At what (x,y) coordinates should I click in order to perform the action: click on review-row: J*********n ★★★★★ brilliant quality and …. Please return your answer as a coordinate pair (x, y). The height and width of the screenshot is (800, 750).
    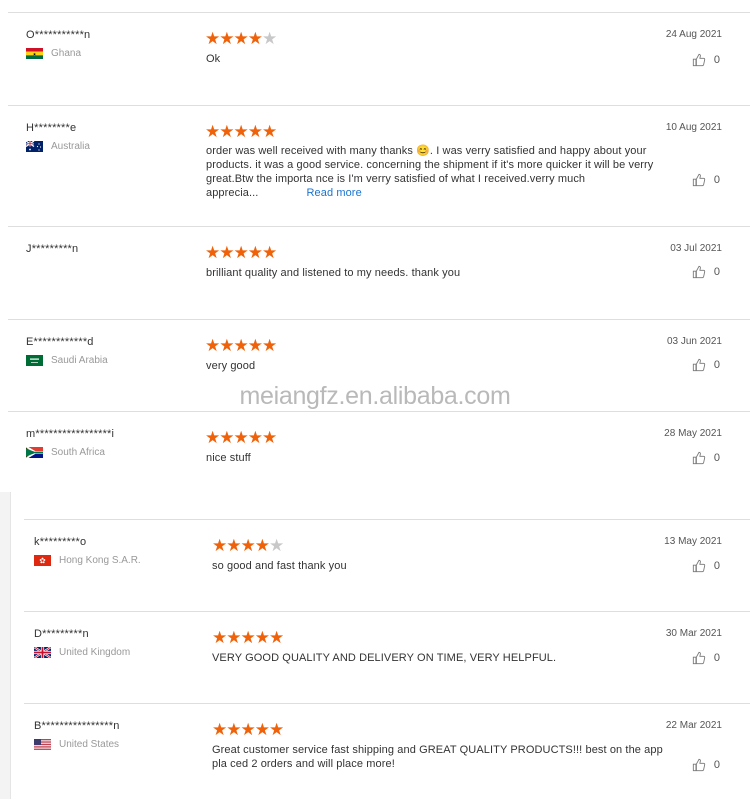
    Looking at the image, I should click on (379, 272).